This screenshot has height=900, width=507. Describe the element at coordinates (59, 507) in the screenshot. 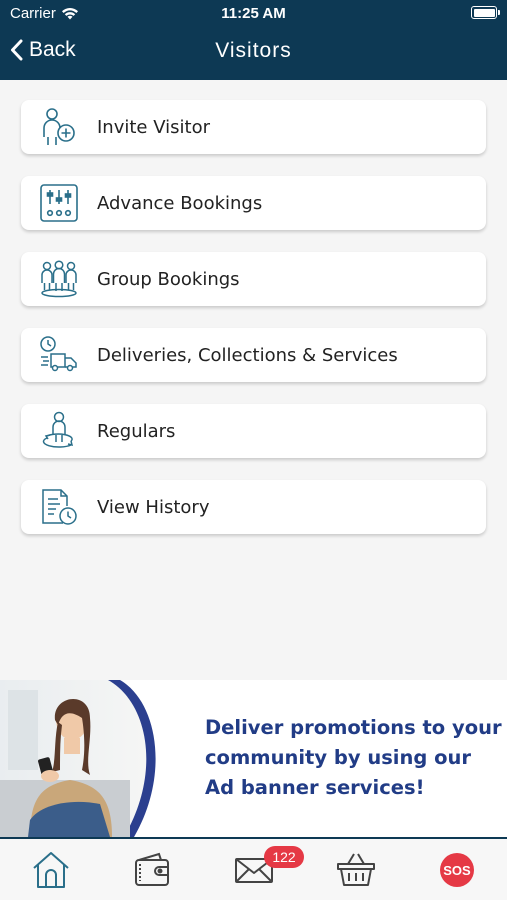

I see `history-icon` at that location.